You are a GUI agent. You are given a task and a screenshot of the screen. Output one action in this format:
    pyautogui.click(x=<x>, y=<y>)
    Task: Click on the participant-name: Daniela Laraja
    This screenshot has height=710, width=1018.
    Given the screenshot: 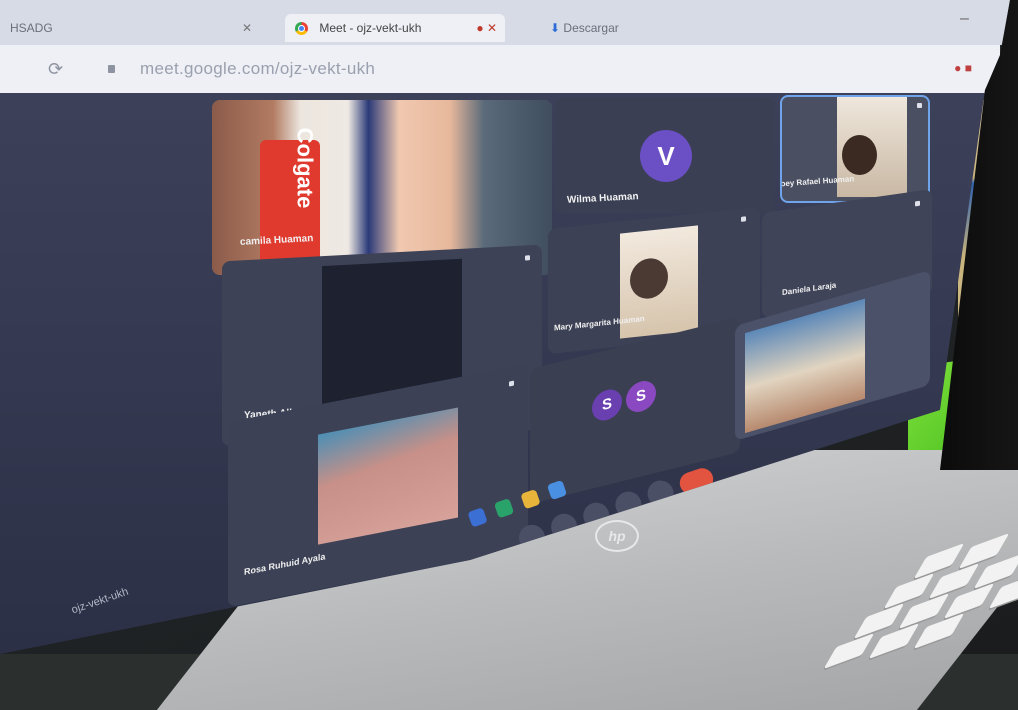 What is the action you would take?
    pyautogui.click(x=809, y=289)
    